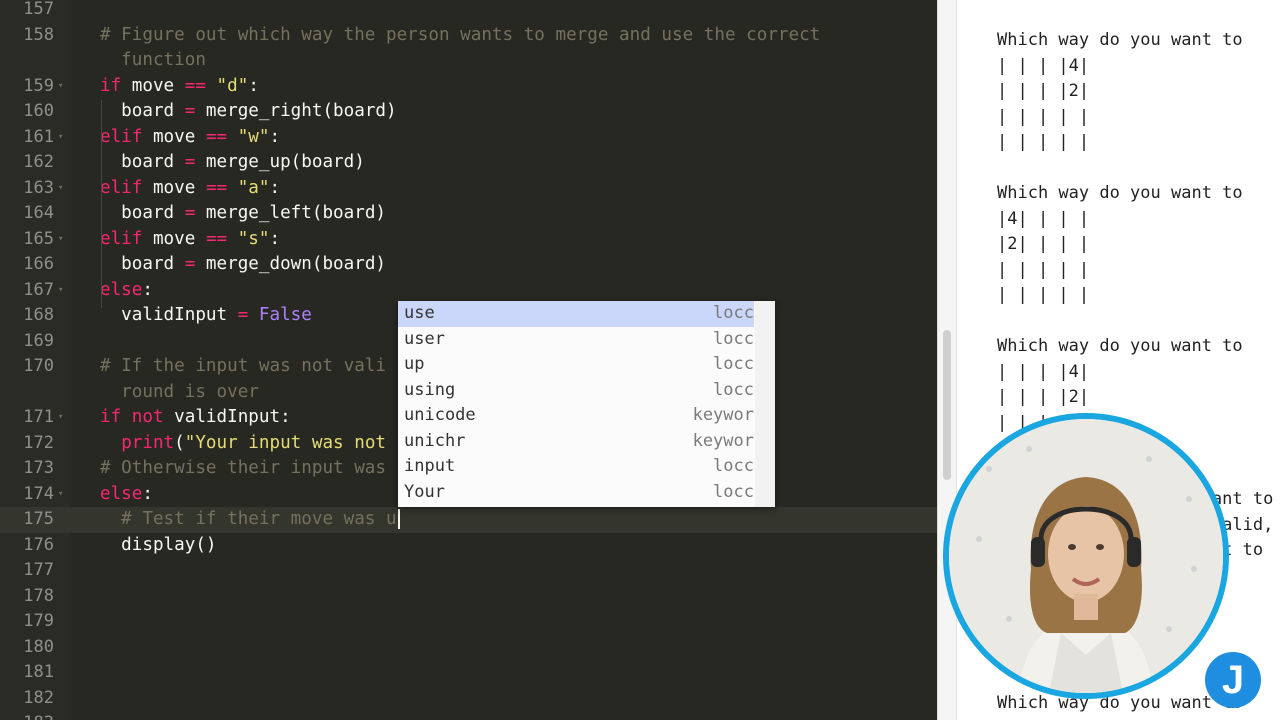 Image resolution: width=1280 pixels, height=720 pixels. Describe the element at coordinates (1043, 218) in the screenshot. I see `console-line: |4| | | |` at that location.